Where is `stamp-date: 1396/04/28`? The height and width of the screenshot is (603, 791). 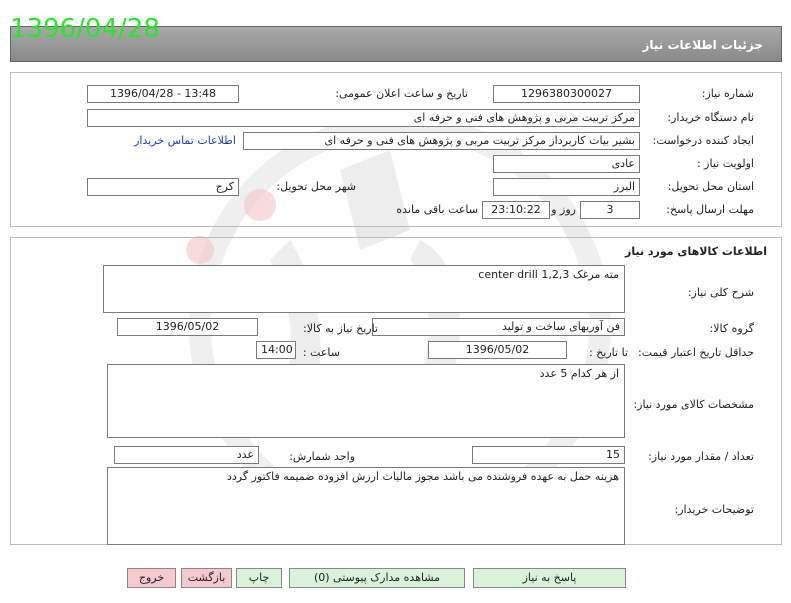
stamp-date: 1396/04/28 is located at coordinates (85, 29).